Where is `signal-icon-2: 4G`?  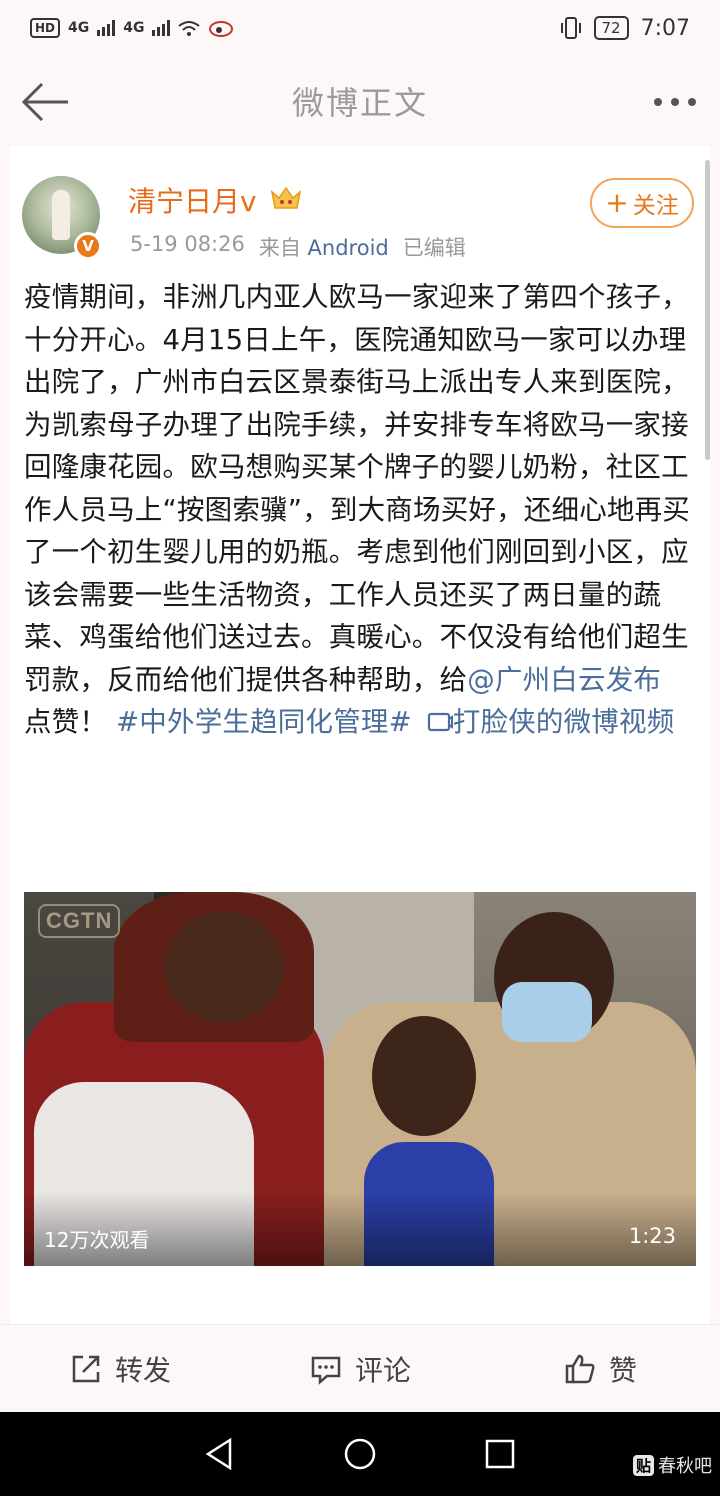
signal-icon-2: 4G is located at coordinates (134, 28).